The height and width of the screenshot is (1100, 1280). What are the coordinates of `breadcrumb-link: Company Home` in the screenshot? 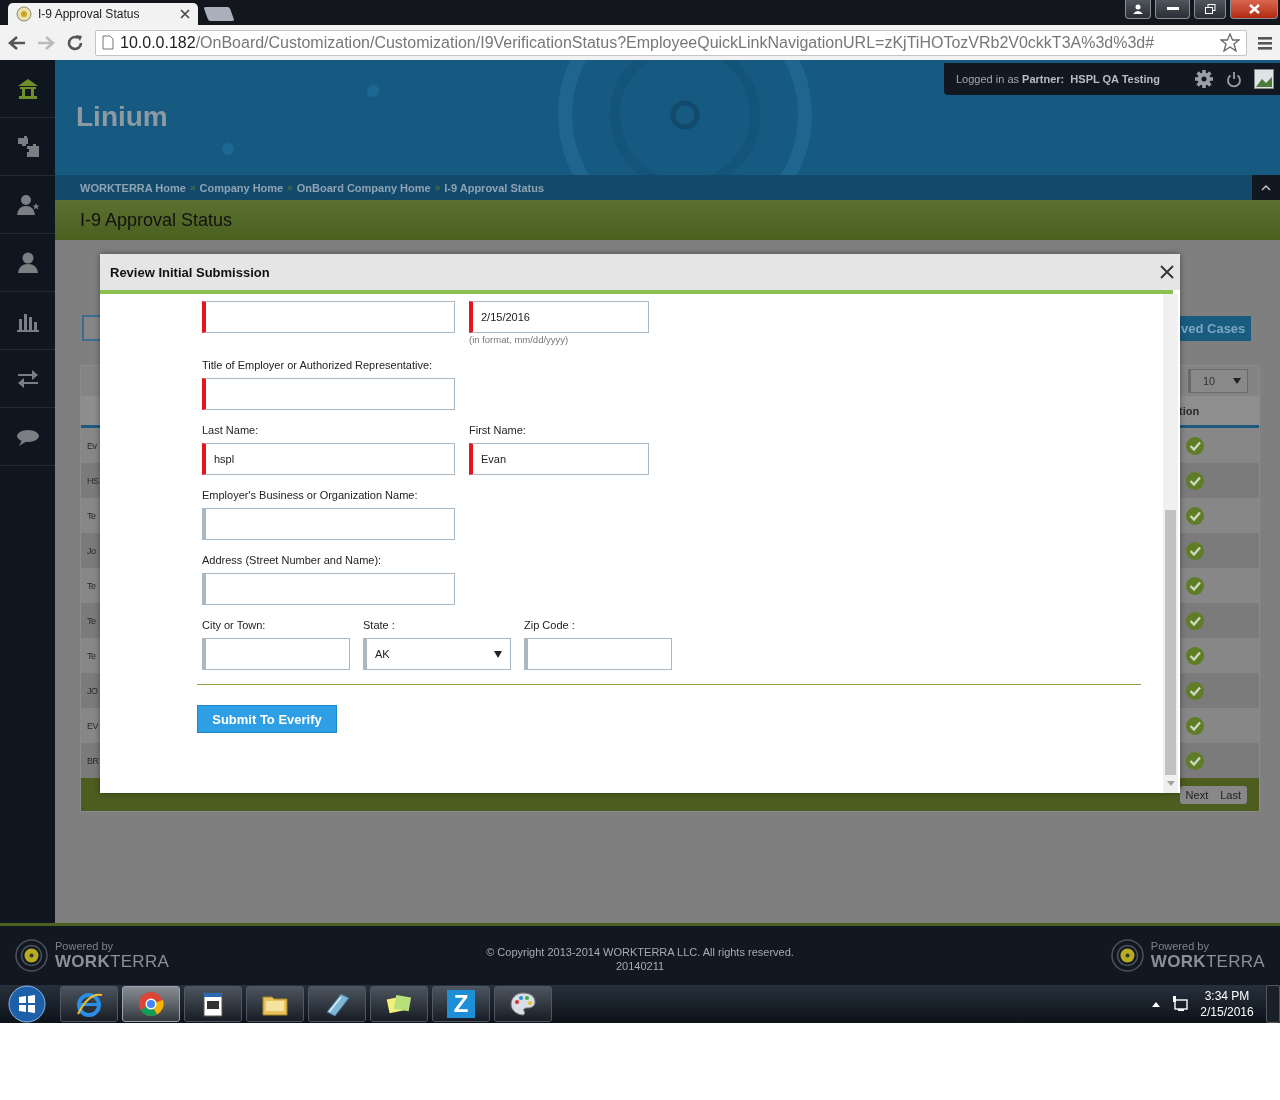 It's located at (241, 187).